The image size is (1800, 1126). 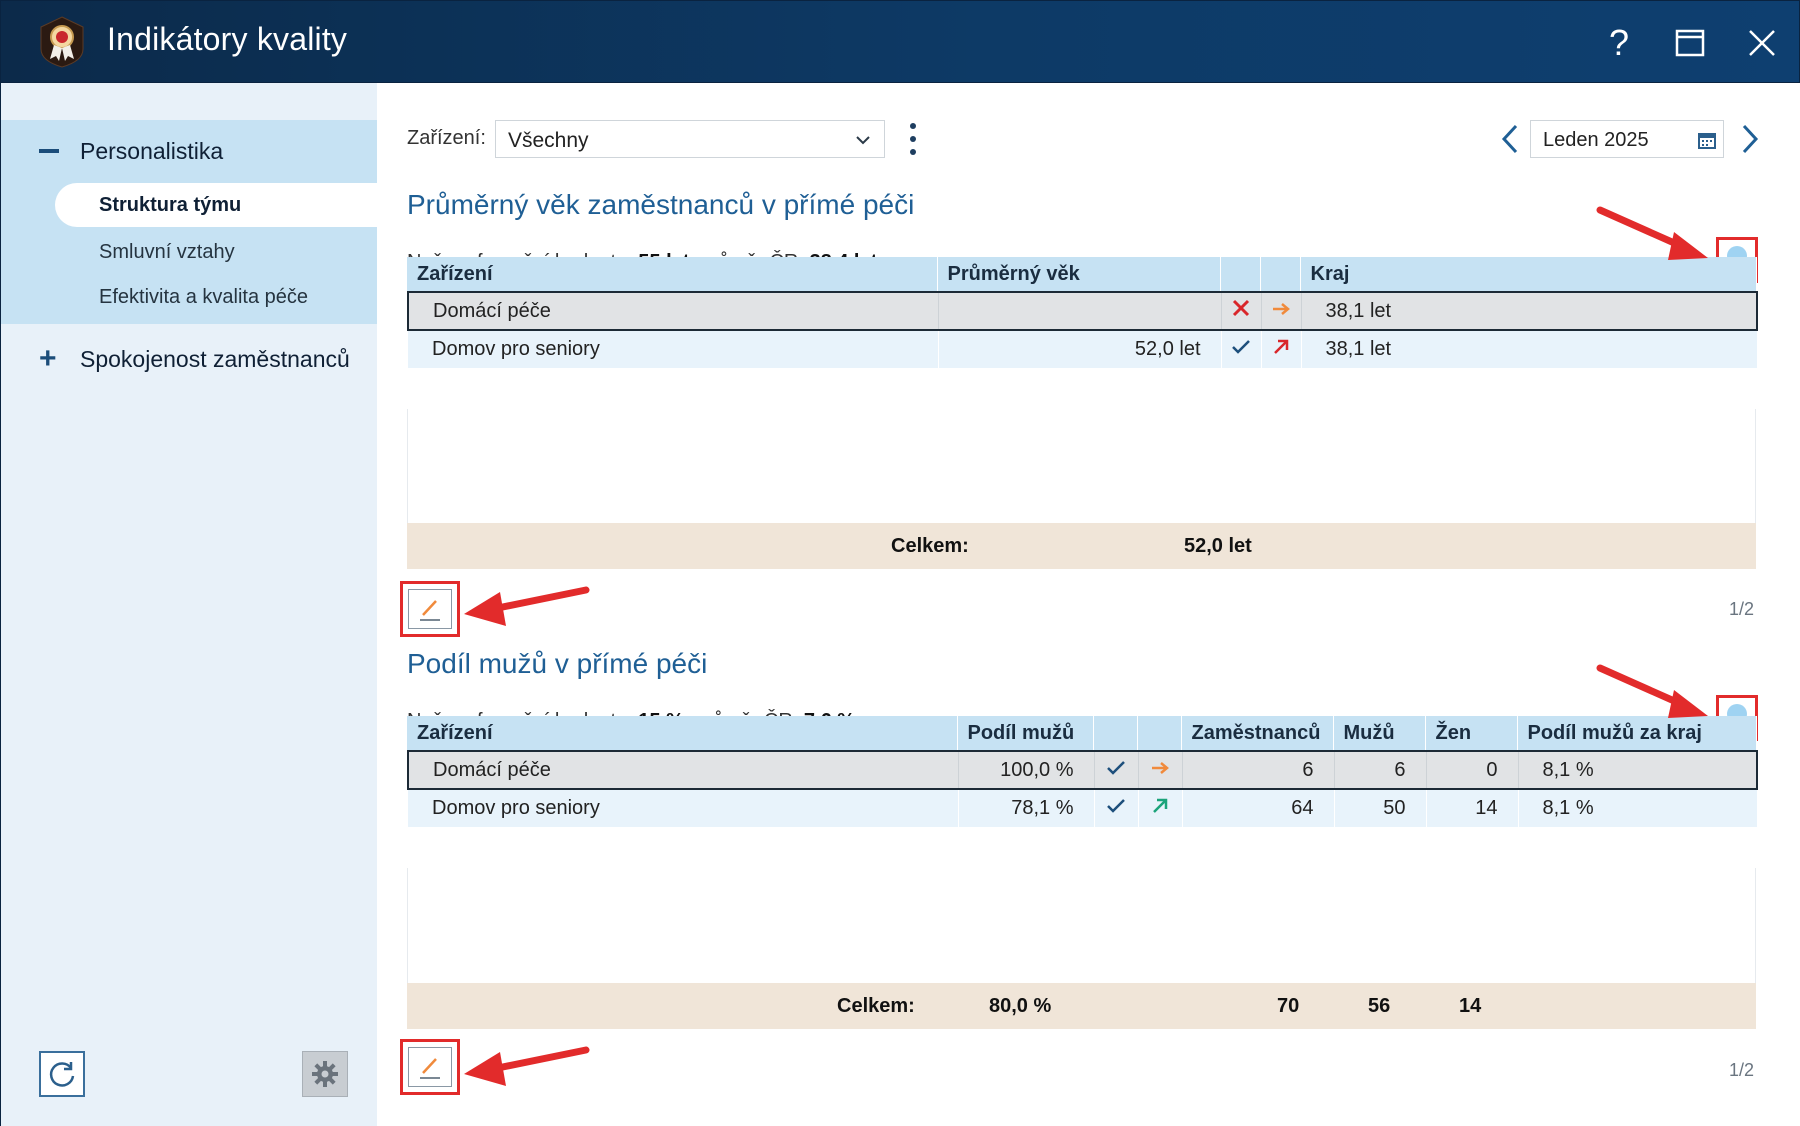 I want to click on table-row: Domov pro seniory 78,1 % 64 50 14 8,1 %, so click(x=1083, y=808).